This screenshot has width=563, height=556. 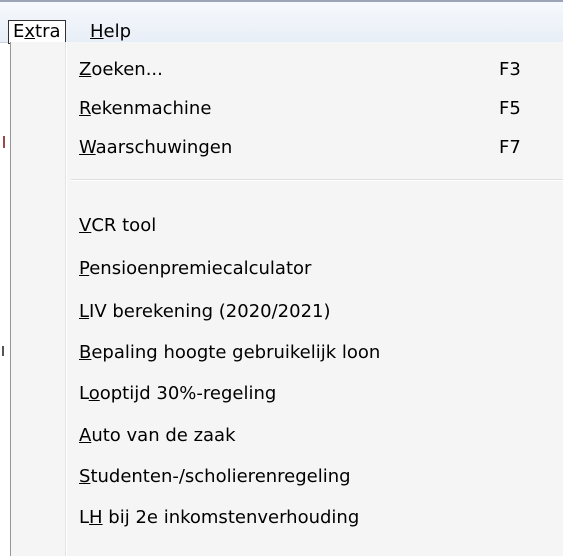 I want to click on menu-item-label: optijd 30%-regeling, so click(x=188, y=393).